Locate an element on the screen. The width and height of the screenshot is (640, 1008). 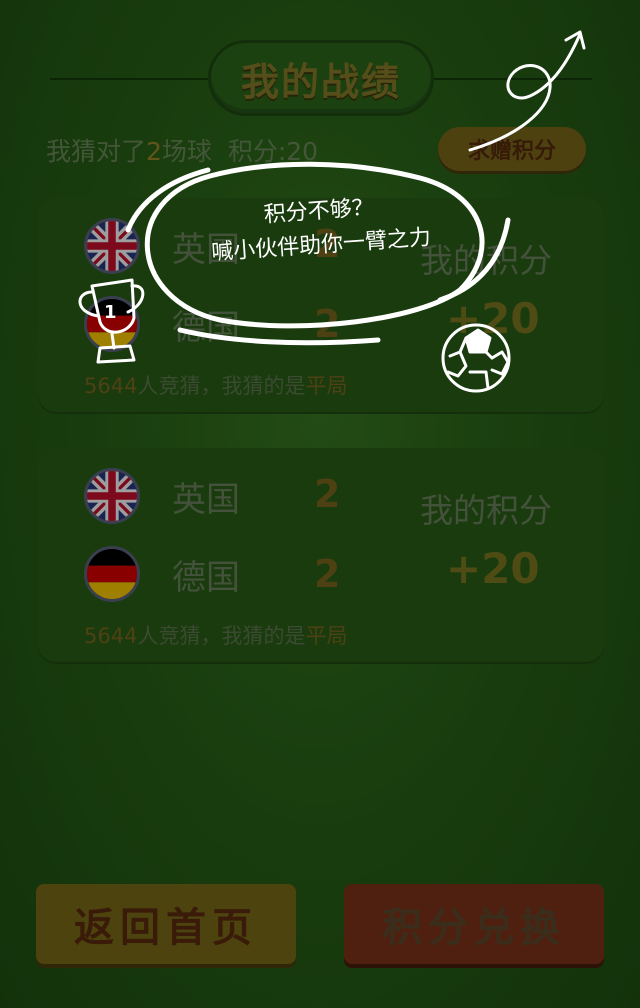
curly-arrow-icon is located at coordinates (527, 91).